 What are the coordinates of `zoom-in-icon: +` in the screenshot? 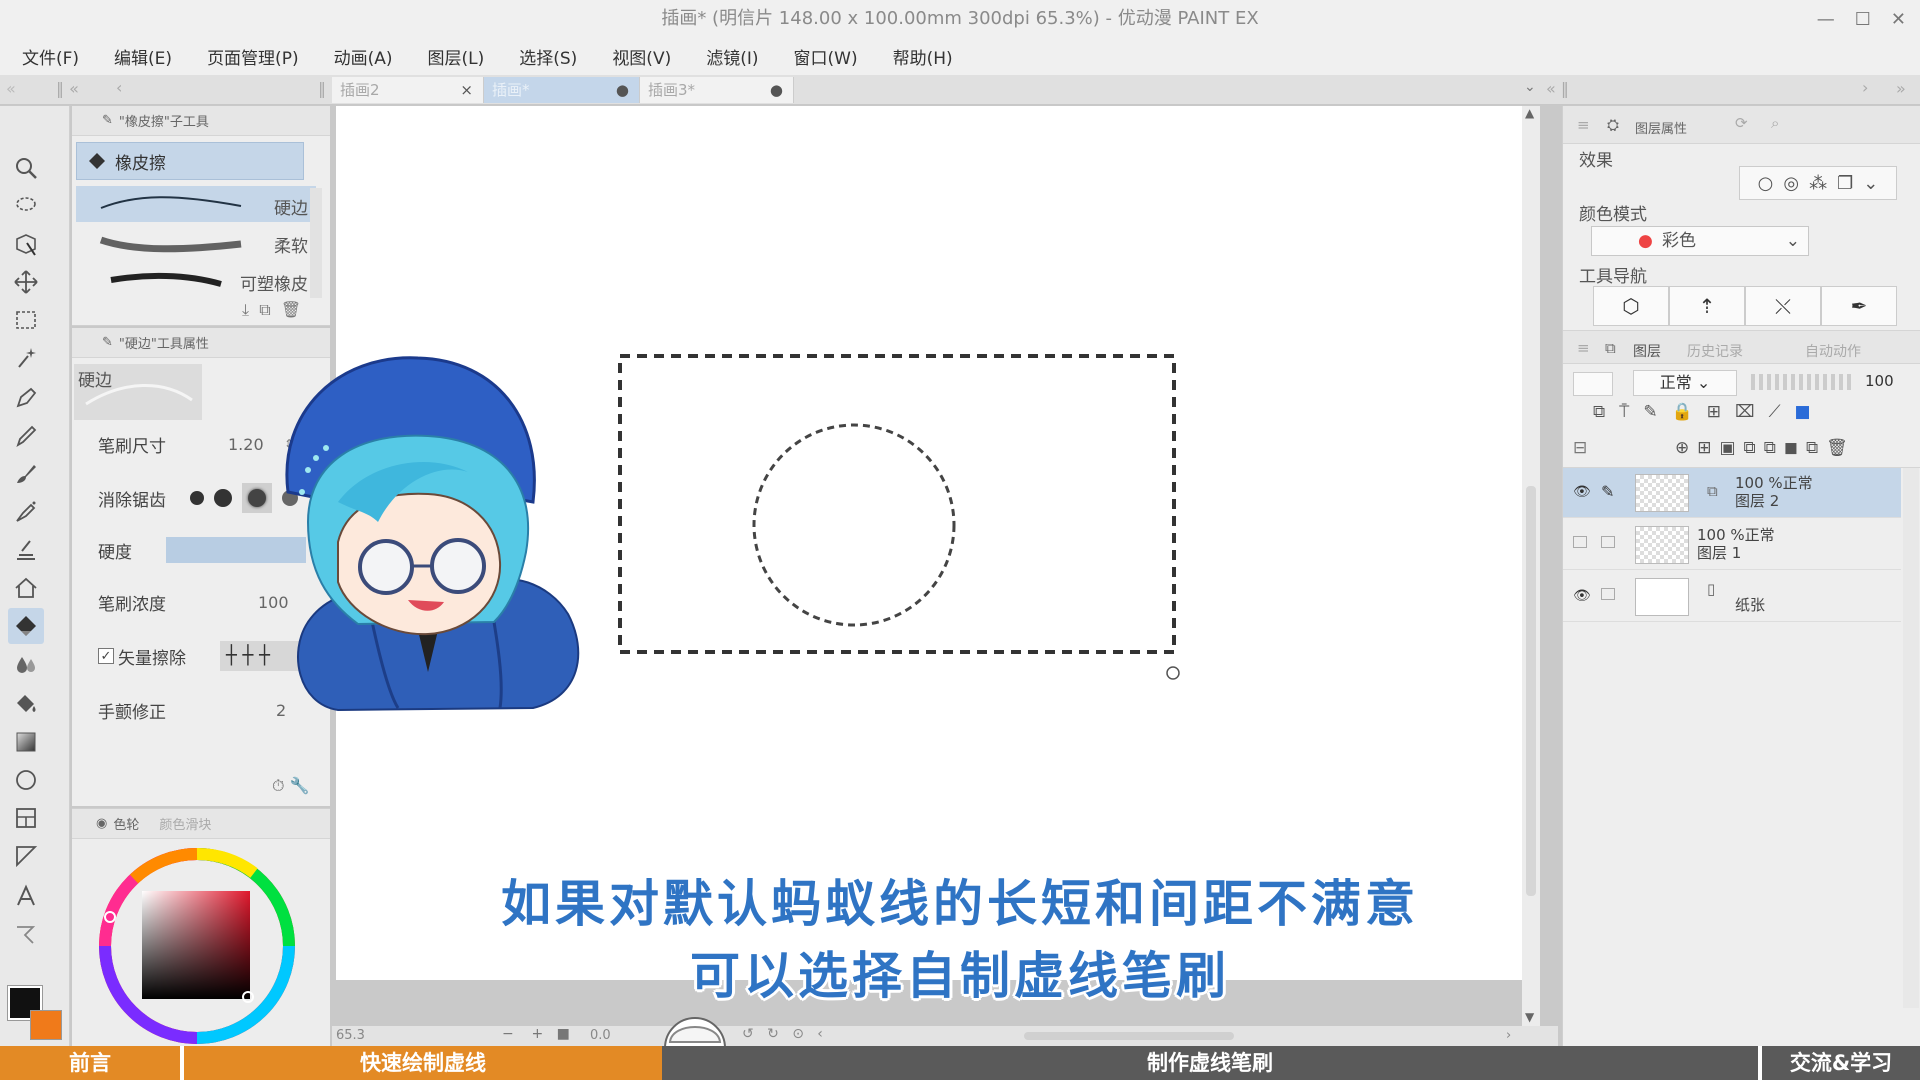 It's located at (538, 1034).